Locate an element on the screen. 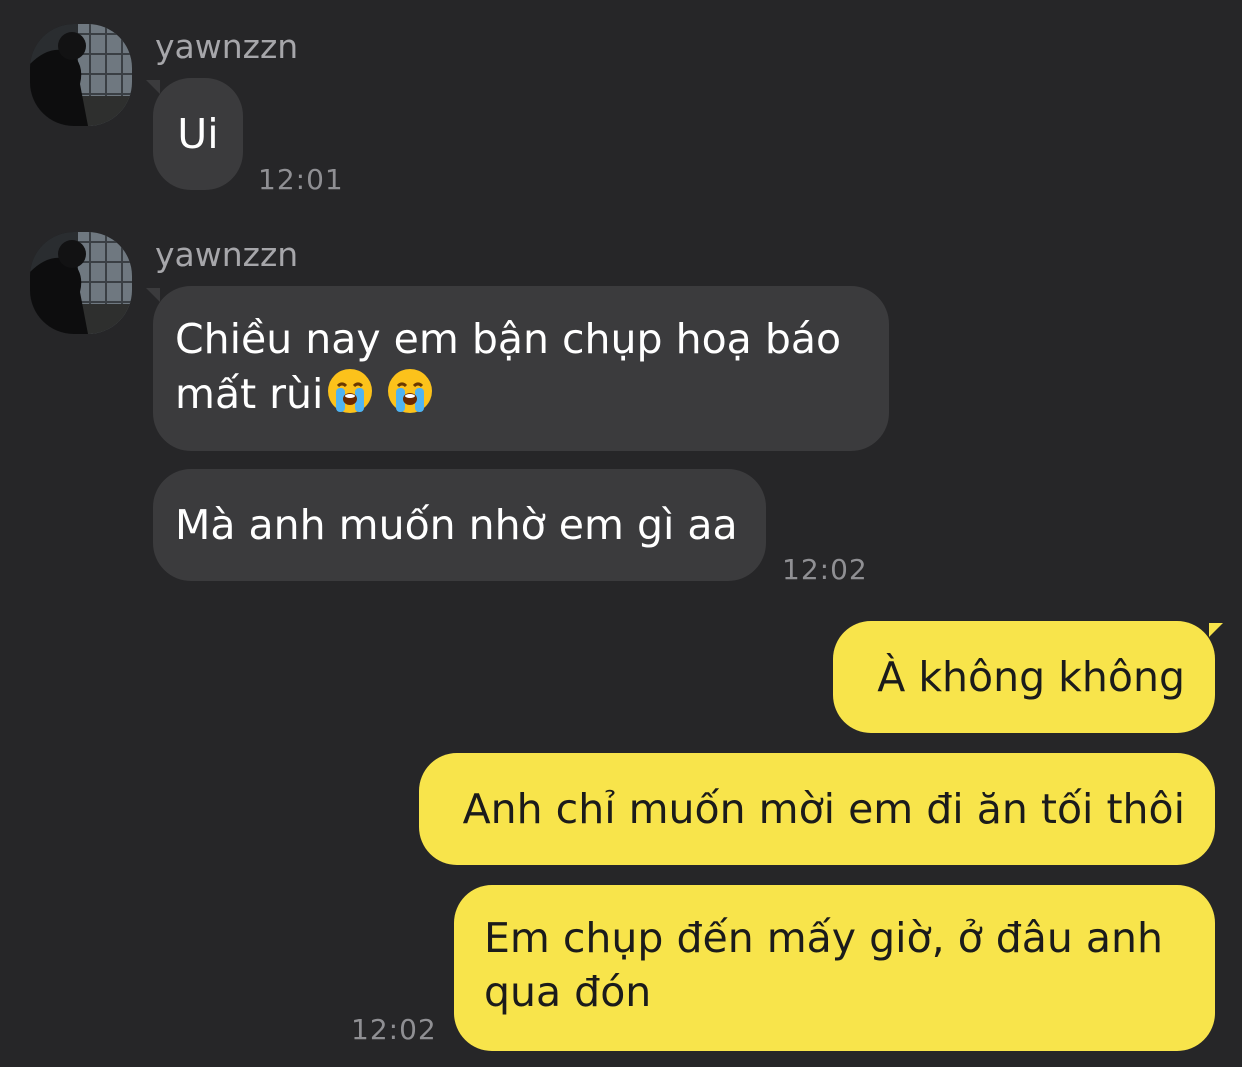 The width and height of the screenshot is (1242, 1067). message-text: Anh chỉ muốn mời em đi ăn tối thôi is located at coordinates (823, 809).